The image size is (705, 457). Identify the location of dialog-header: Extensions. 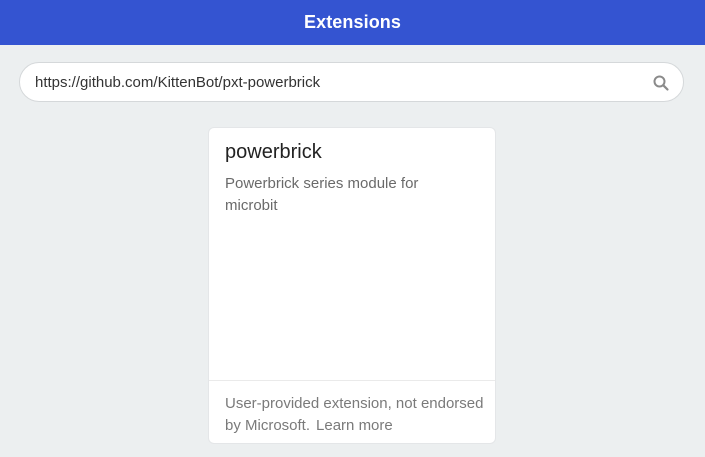
(352, 22).